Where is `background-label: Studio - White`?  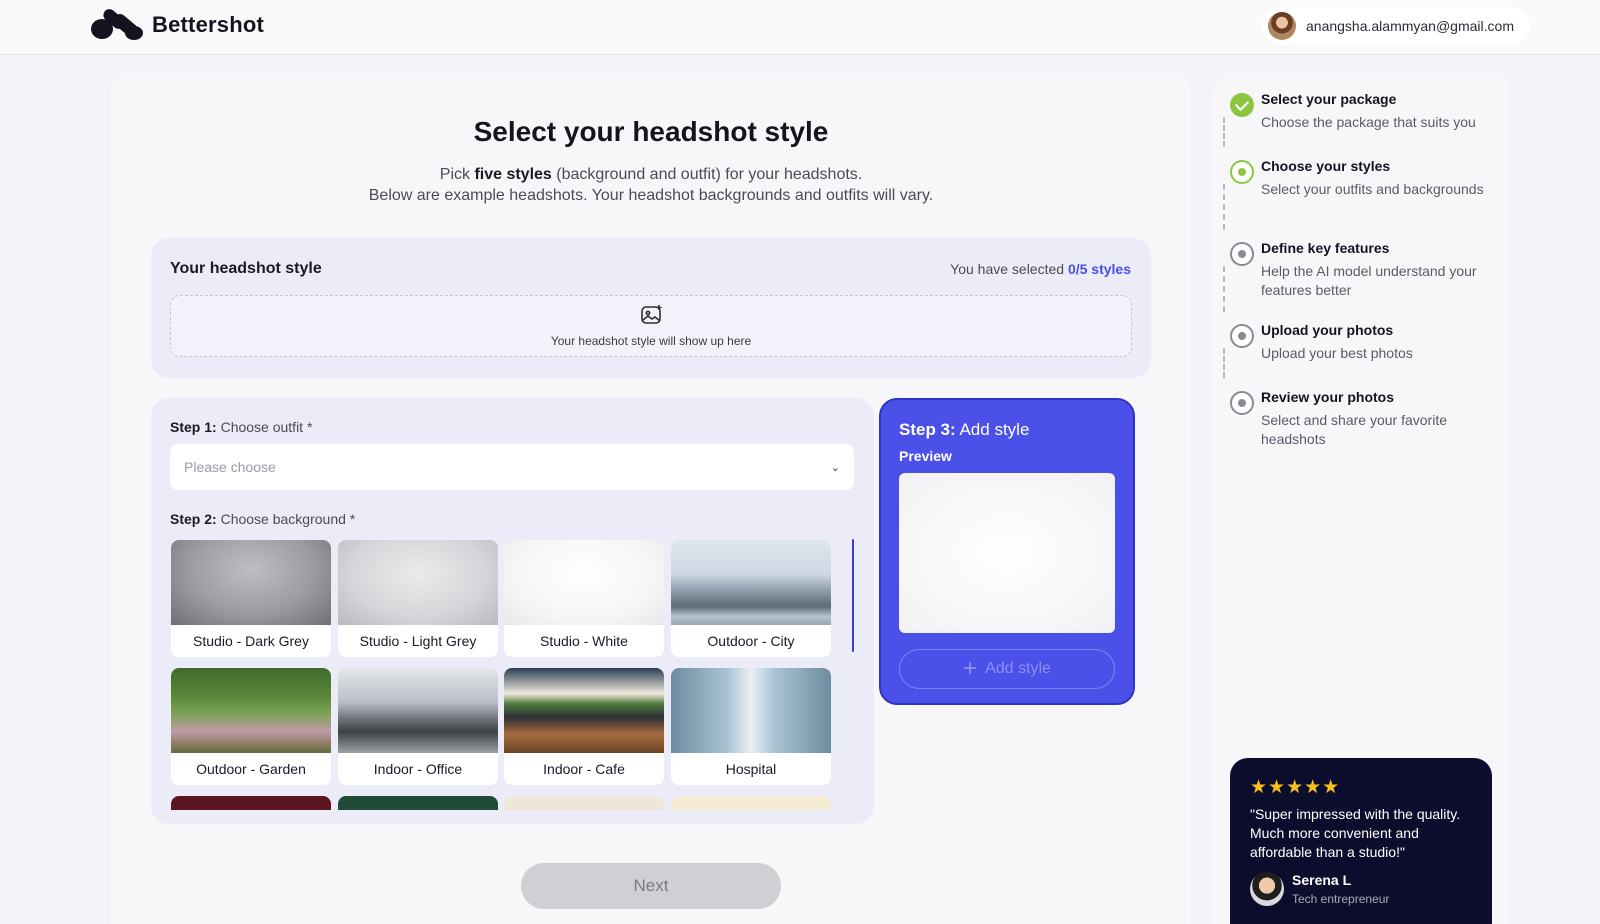 background-label: Studio - White is located at coordinates (584, 641).